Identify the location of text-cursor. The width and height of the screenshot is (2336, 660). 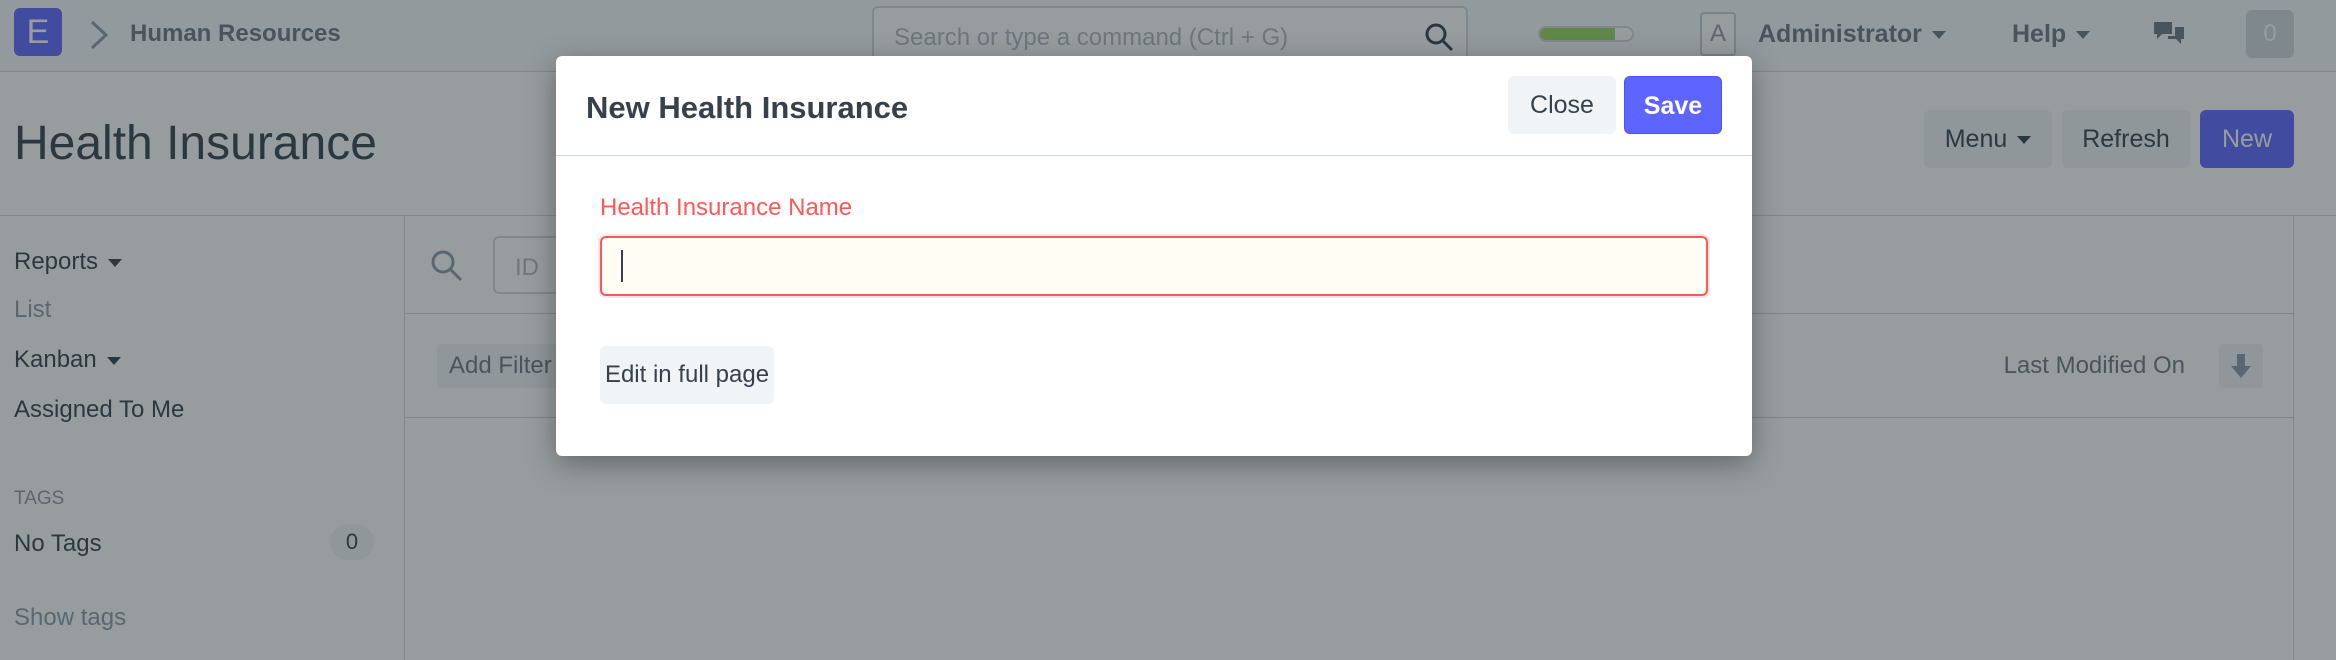
(622, 266).